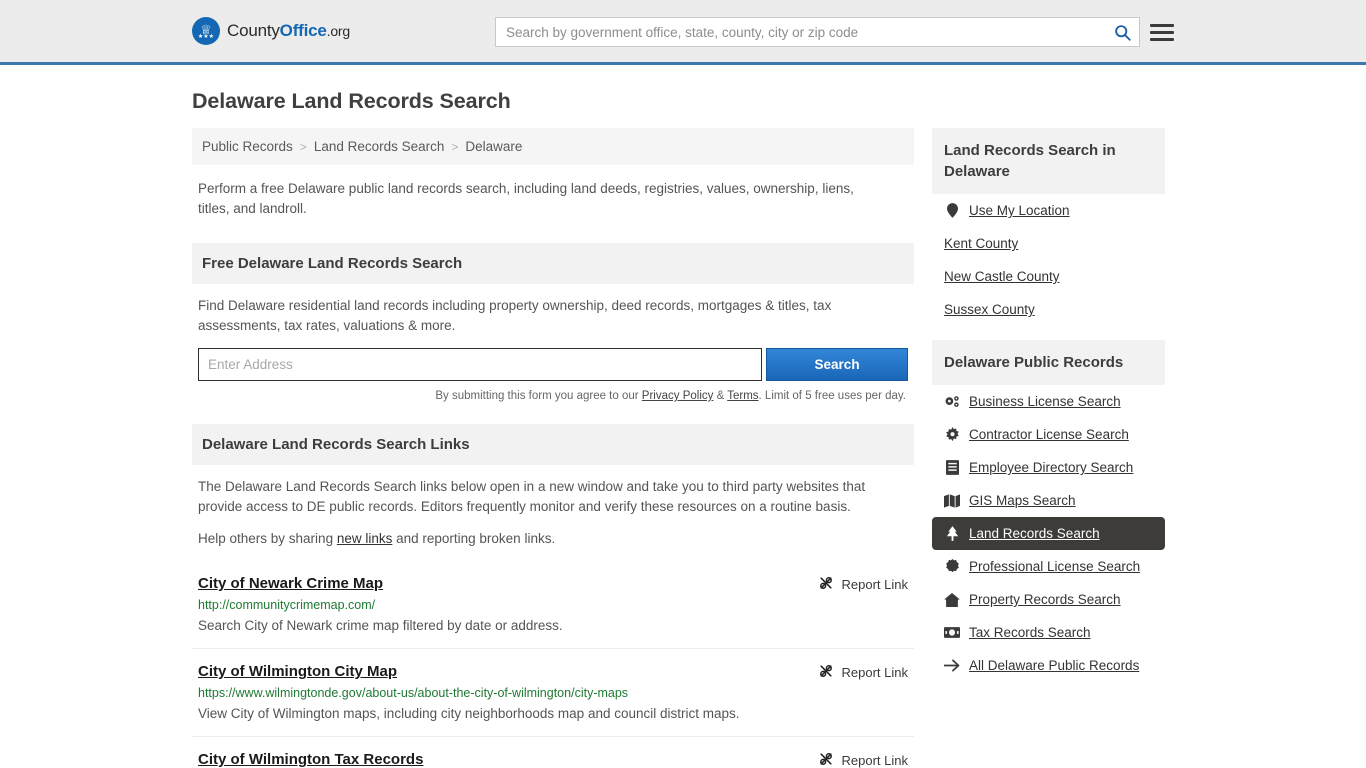  What do you see at coordinates (351, 101) in the screenshot?
I see `page-title: Delaware Land Records Search` at bounding box center [351, 101].